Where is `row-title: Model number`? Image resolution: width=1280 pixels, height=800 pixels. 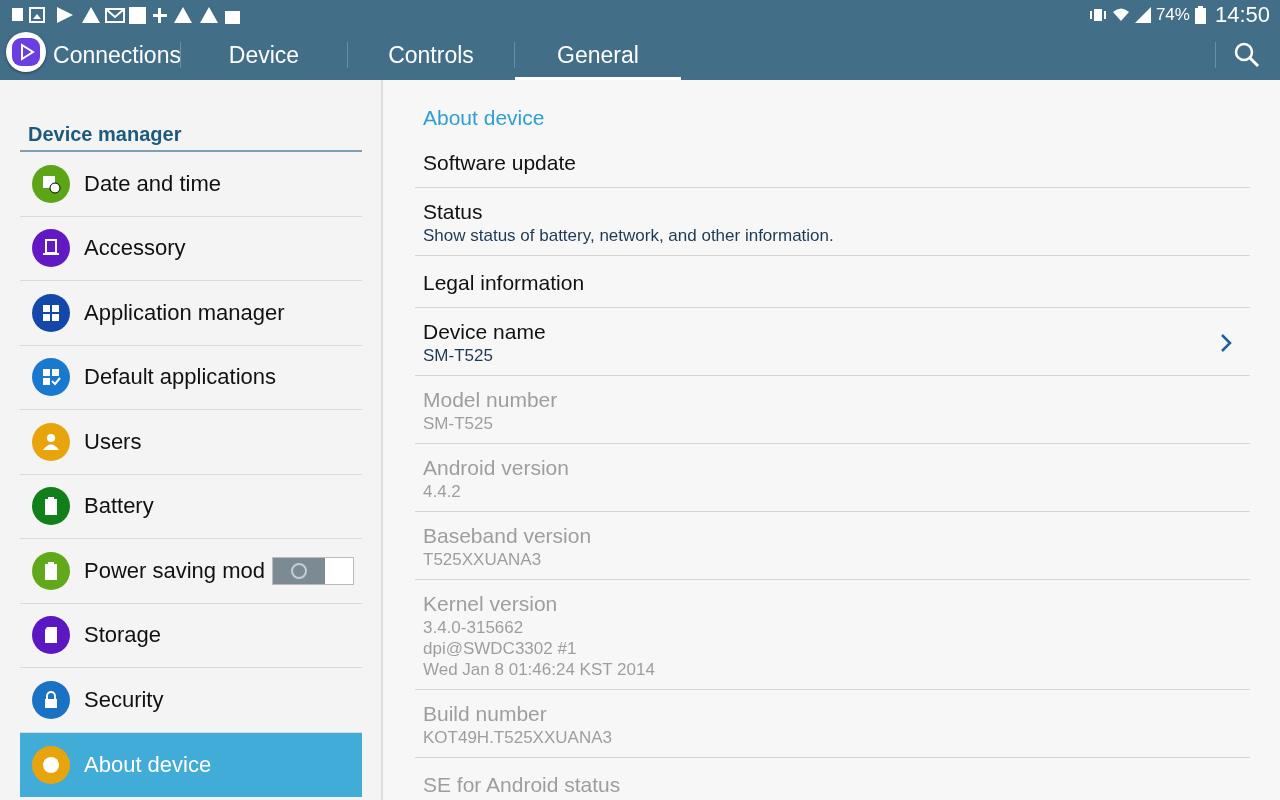
row-title: Model number is located at coordinates (490, 400).